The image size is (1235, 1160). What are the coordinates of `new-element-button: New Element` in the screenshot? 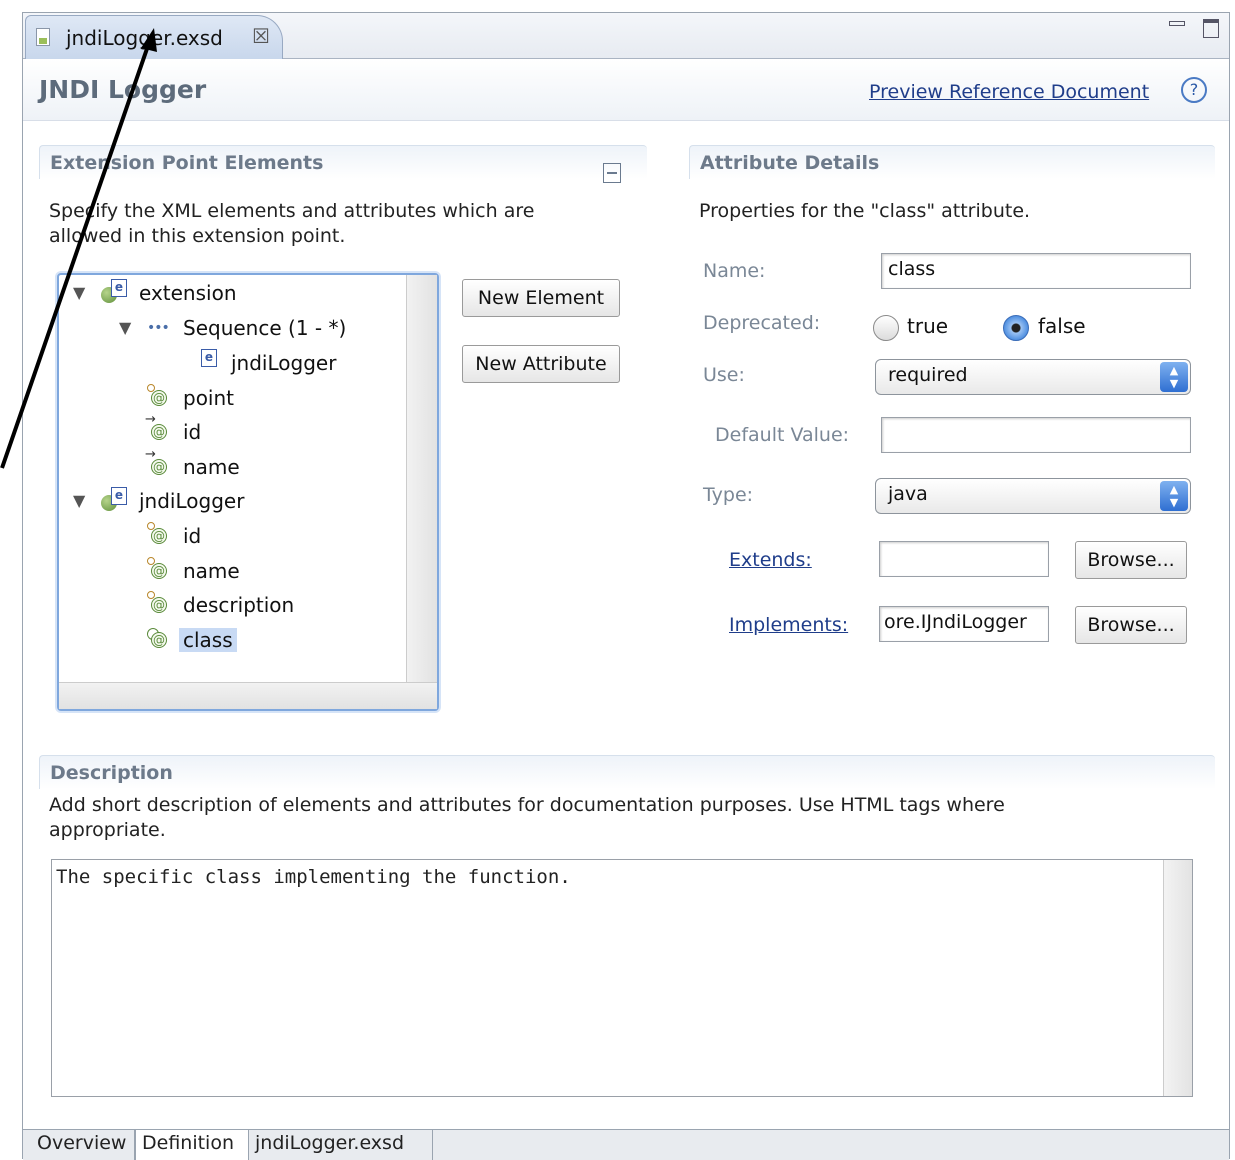 It's located at (541, 298).